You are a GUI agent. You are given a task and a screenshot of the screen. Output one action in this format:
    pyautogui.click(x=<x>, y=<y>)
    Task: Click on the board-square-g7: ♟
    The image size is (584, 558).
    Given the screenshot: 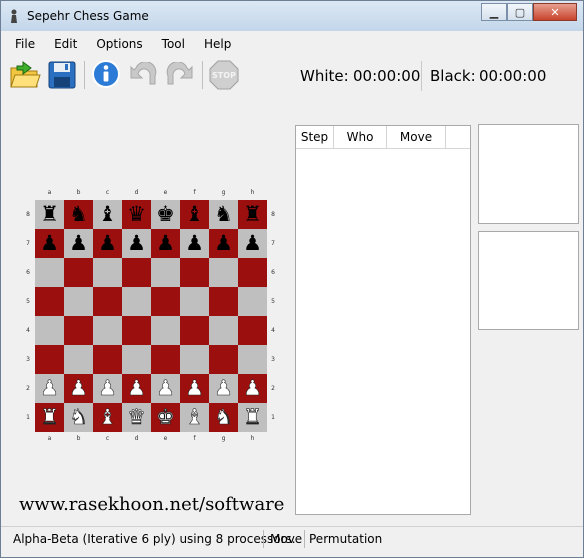 What is the action you would take?
    pyautogui.click(x=223, y=243)
    